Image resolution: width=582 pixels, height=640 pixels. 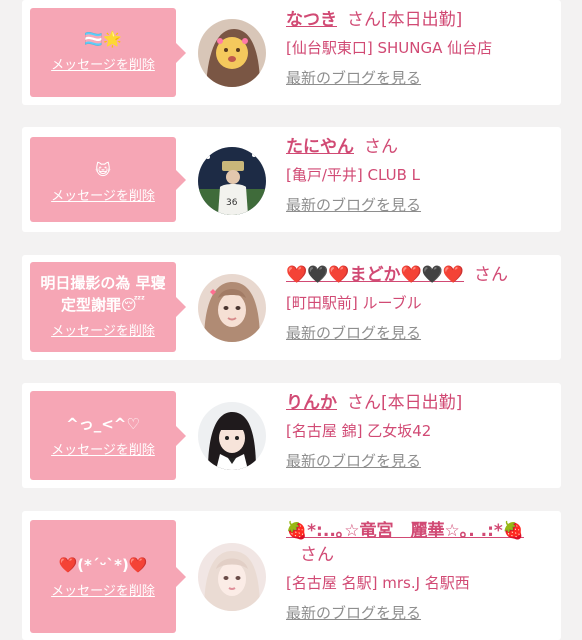 I want to click on message-text: 明日撮影の為 早寝定型謝罪😴, so click(x=103, y=294).